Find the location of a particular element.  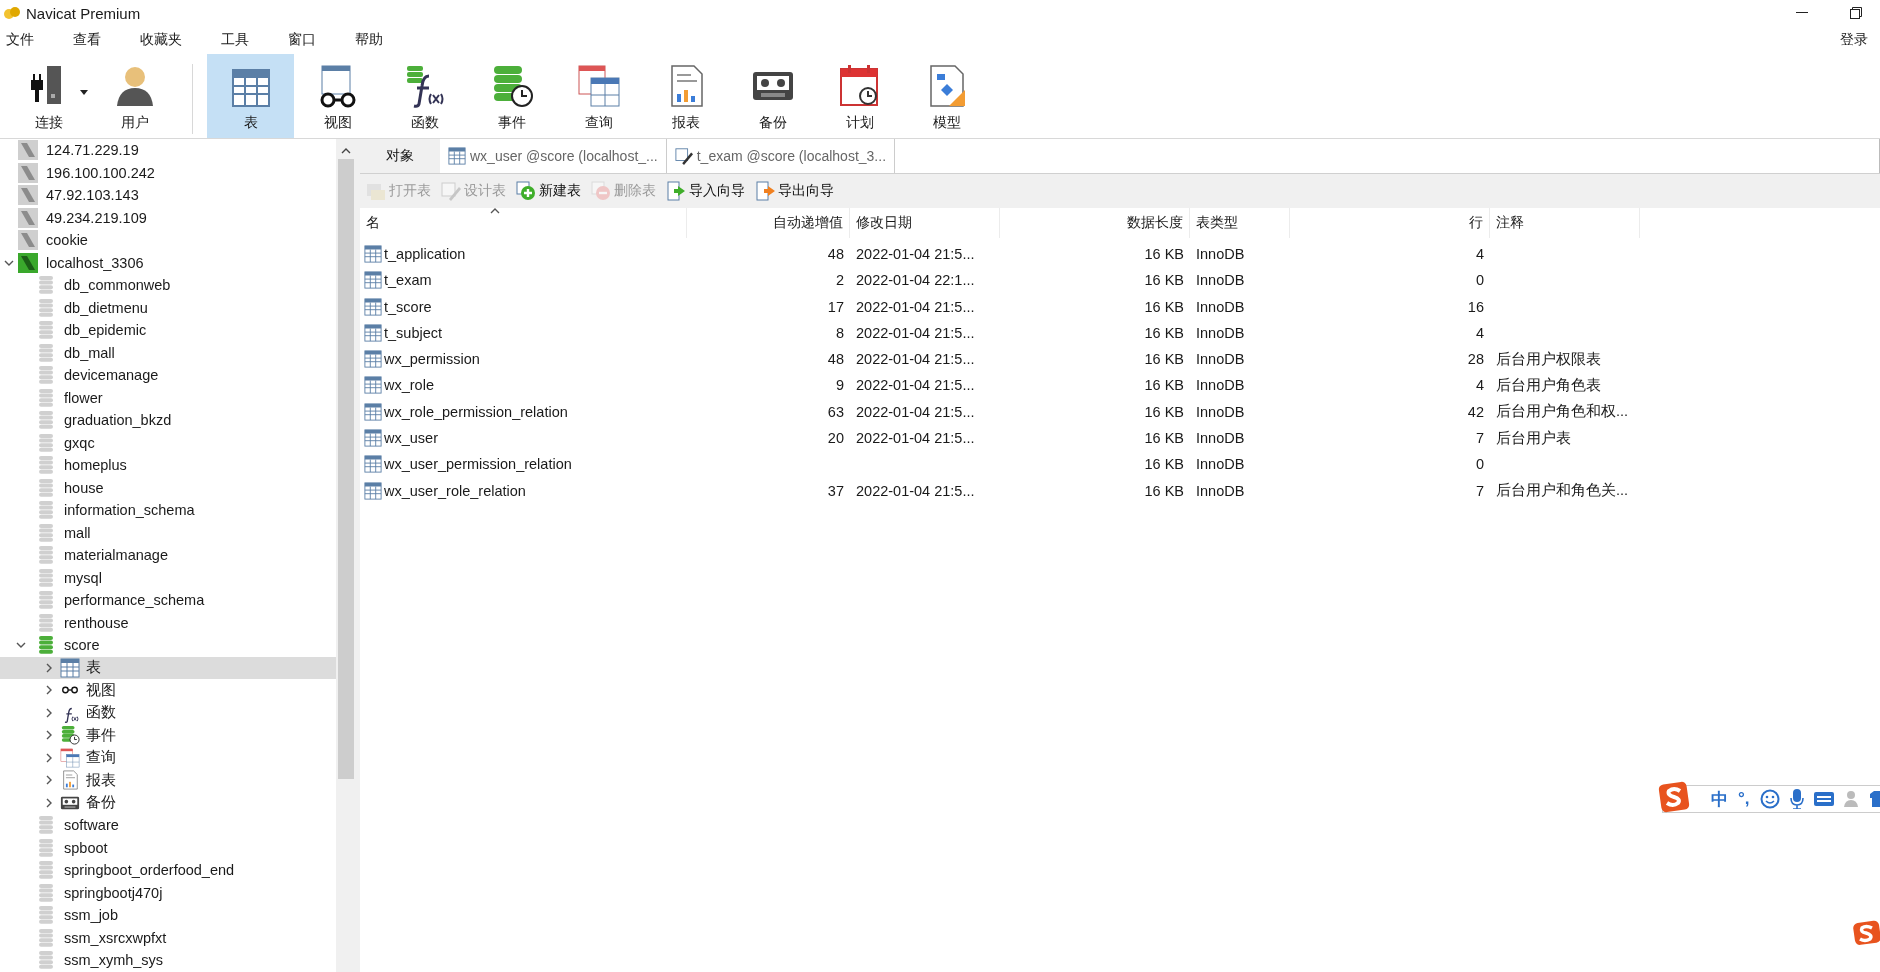

database-name: springboot_orderfood_end is located at coordinates (149, 870).